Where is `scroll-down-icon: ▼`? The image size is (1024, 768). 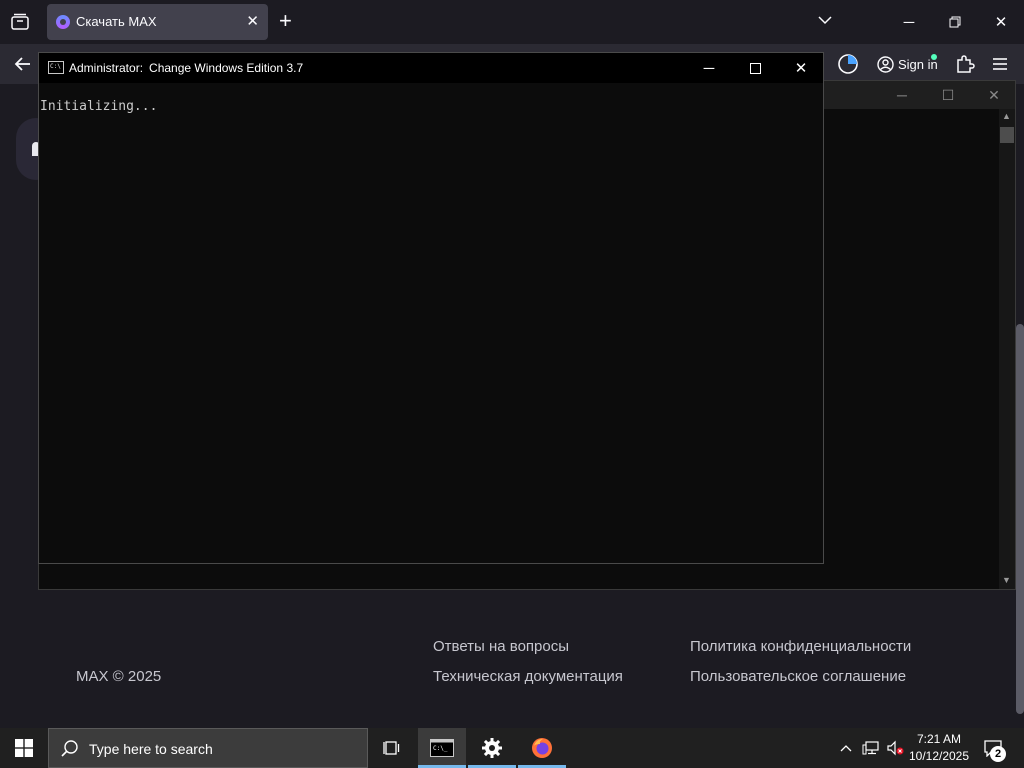 scroll-down-icon: ▼ is located at coordinates (1006, 580).